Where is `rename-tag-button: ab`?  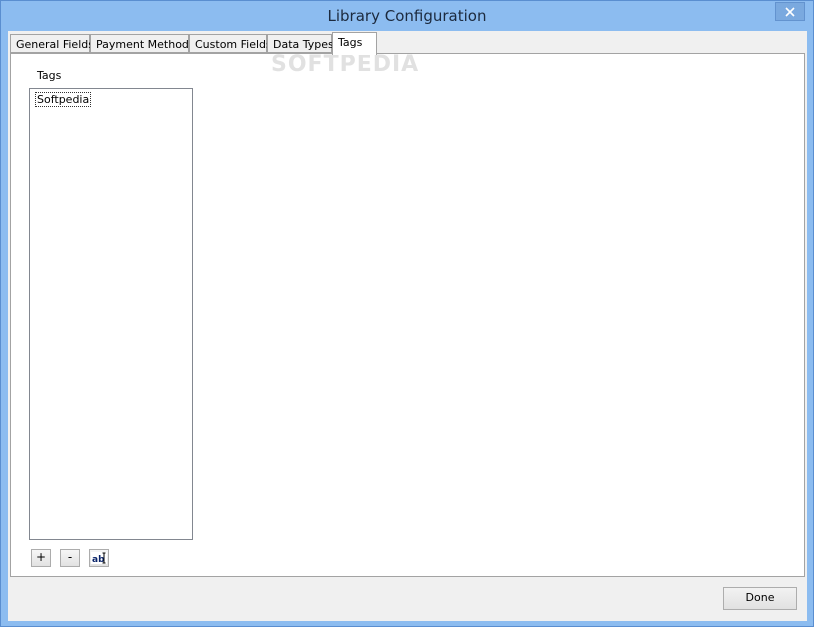 rename-tag-button: ab is located at coordinates (99, 558).